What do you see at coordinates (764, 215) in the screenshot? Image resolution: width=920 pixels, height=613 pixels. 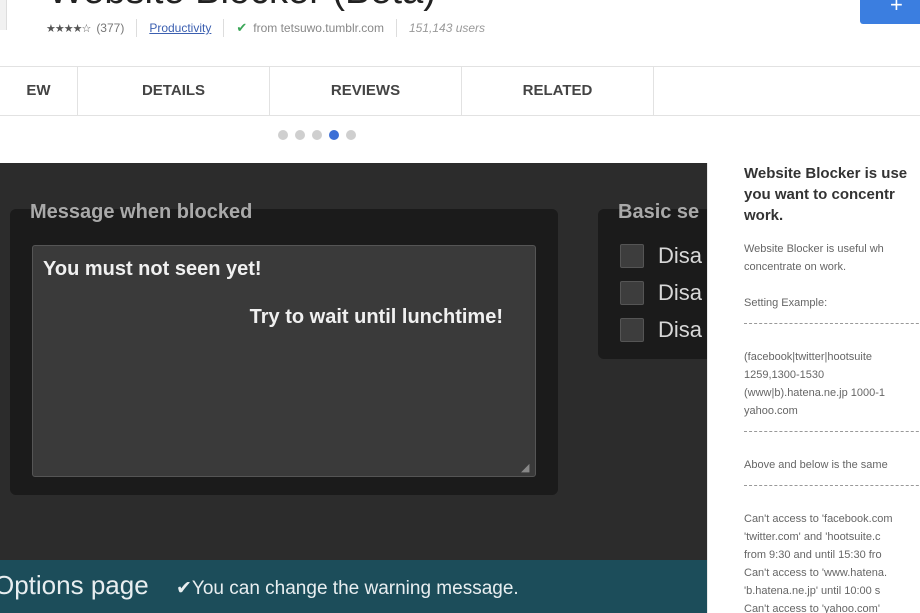 I see `description-heading: work.` at bounding box center [764, 215].